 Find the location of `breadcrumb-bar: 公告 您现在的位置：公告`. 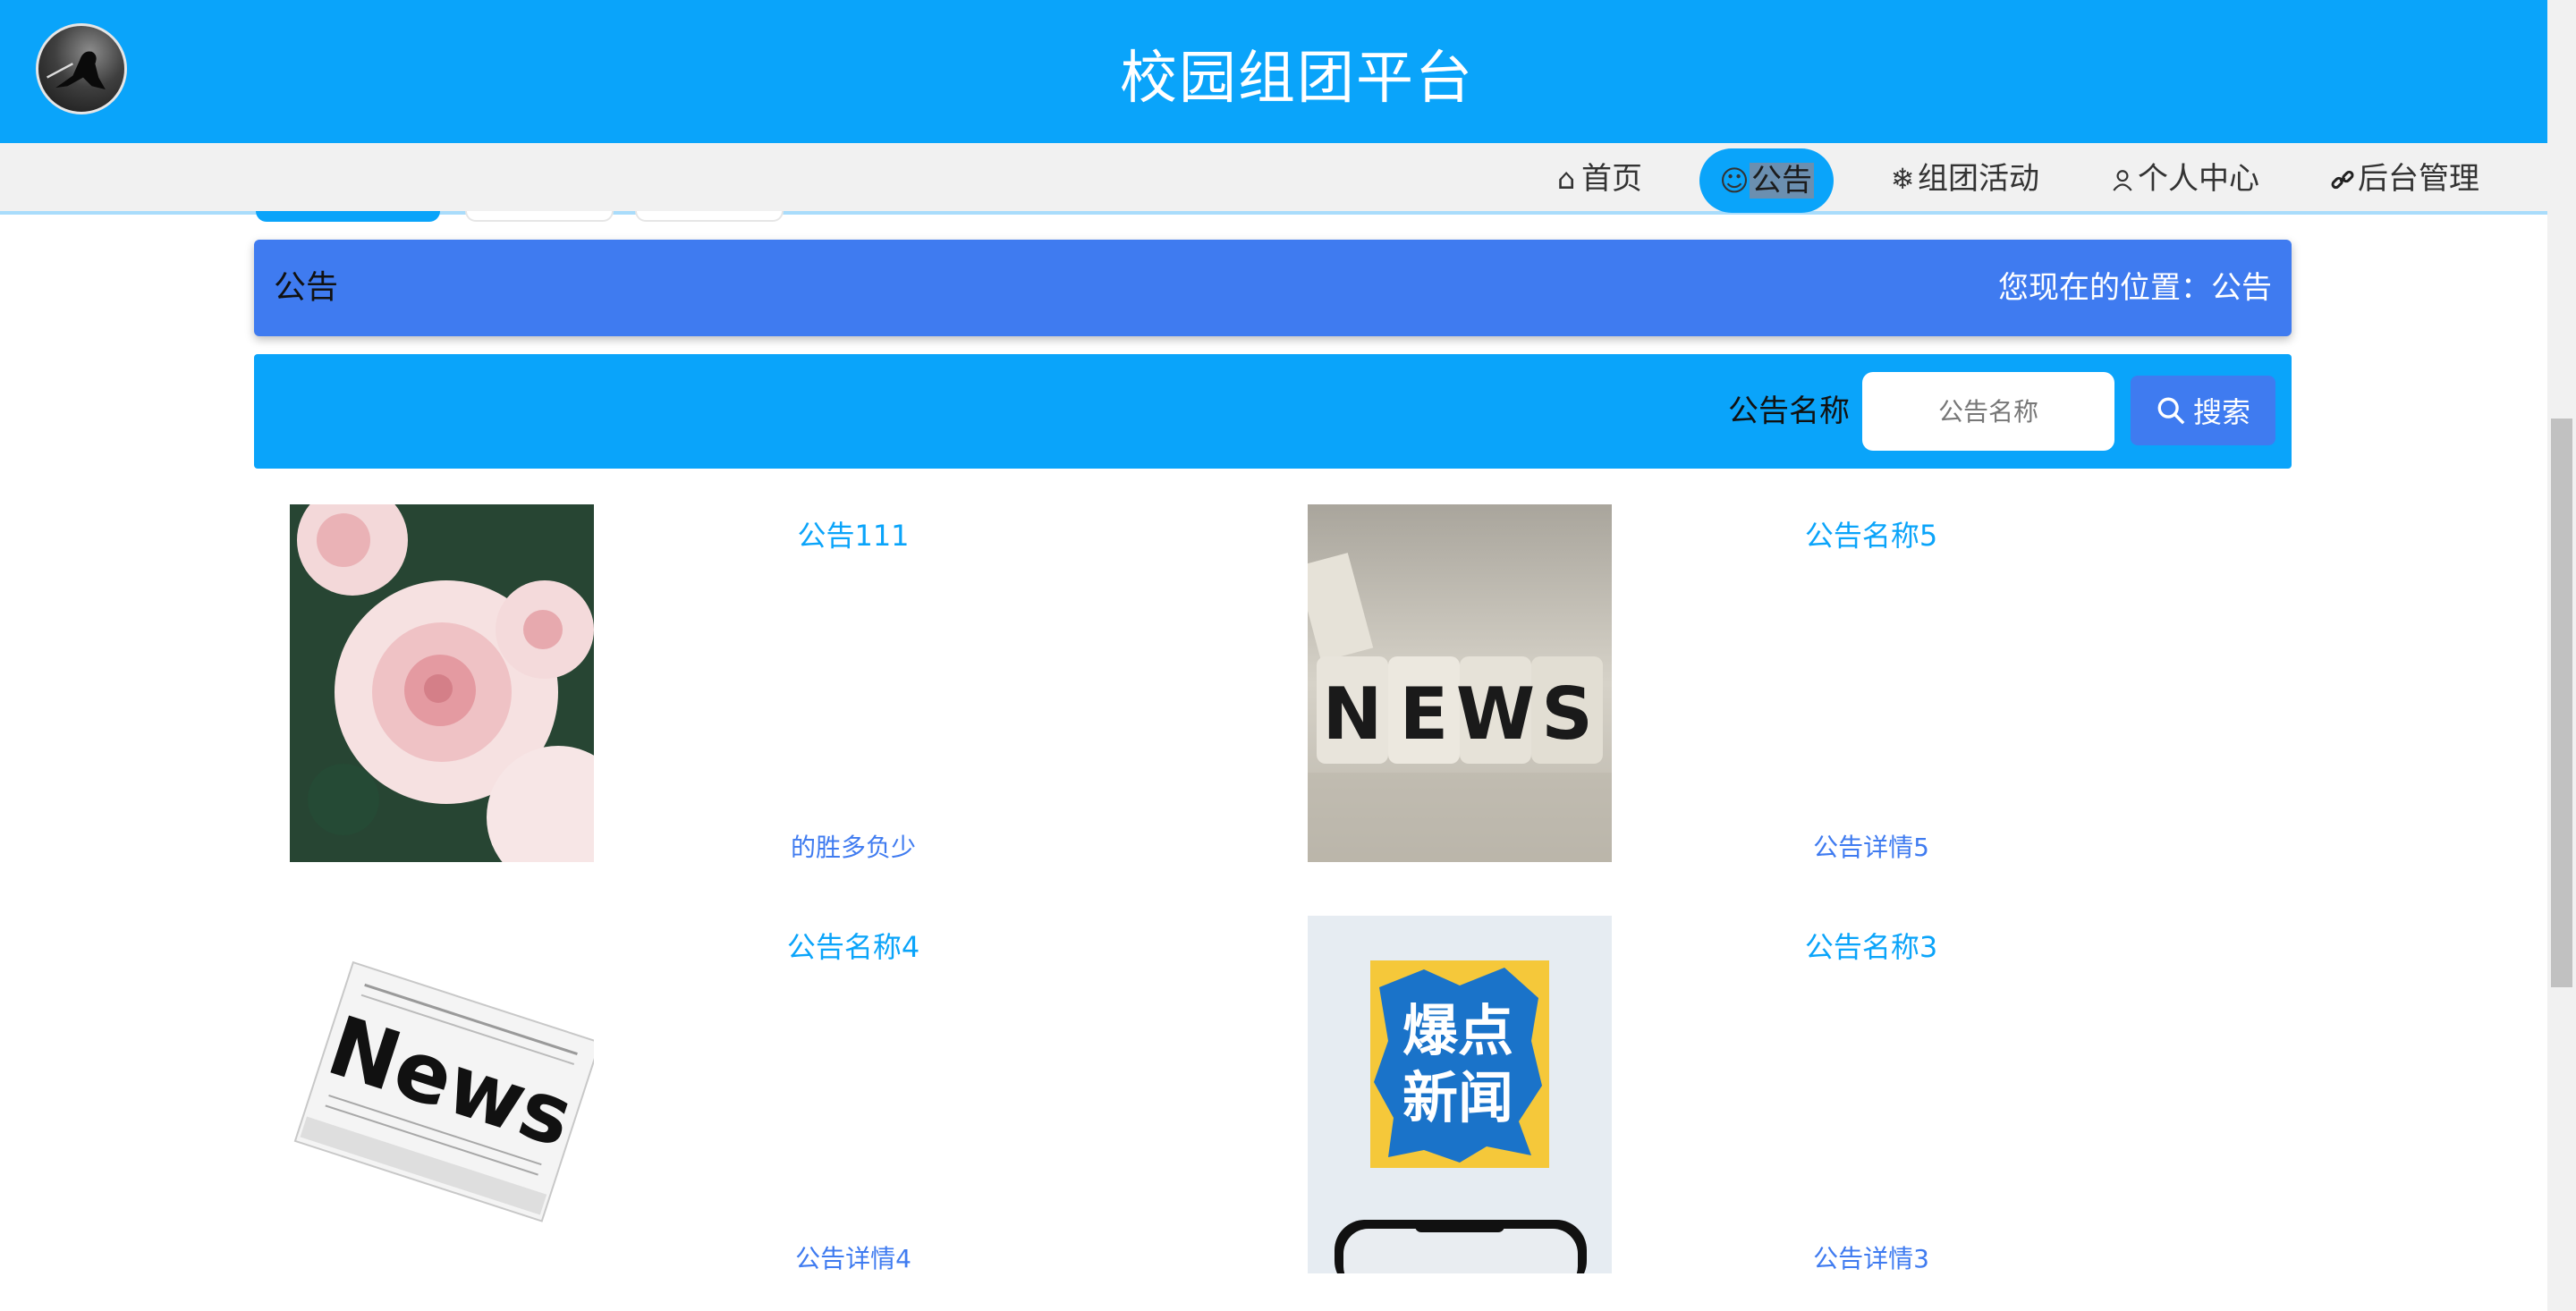

breadcrumb-bar: 公告 您现在的位置：公告 is located at coordinates (1273, 288).